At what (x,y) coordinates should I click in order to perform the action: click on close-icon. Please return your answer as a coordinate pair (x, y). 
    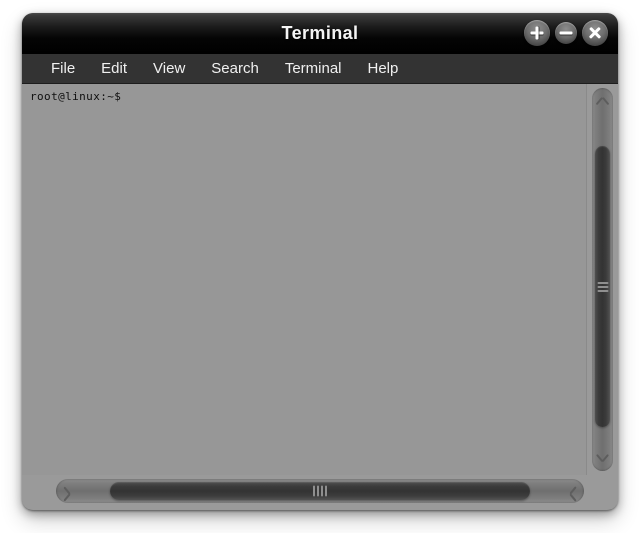
    Looking at the image, I should click on (595, 33).